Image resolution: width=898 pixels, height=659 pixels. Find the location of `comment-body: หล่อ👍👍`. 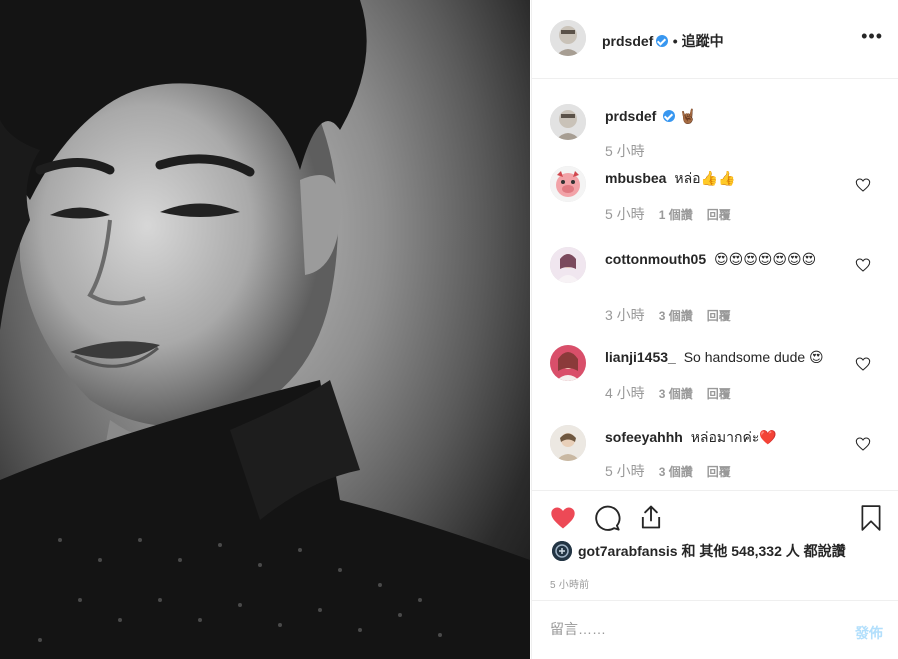

comment-body: หล่อ👍👍 is located at coordinates (705, 178).